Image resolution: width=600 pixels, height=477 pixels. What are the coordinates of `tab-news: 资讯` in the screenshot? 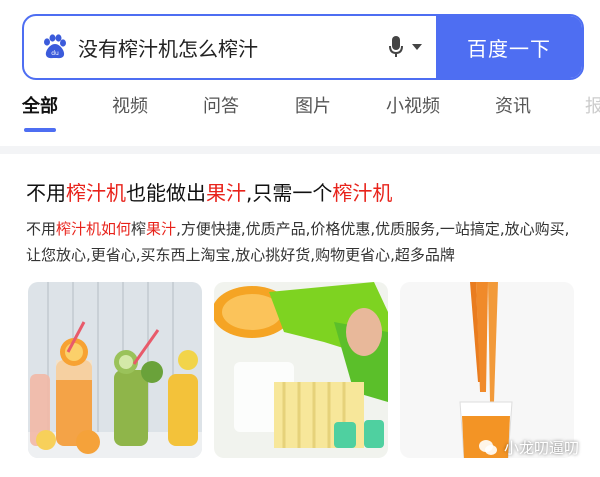 It's located at (513, 105).